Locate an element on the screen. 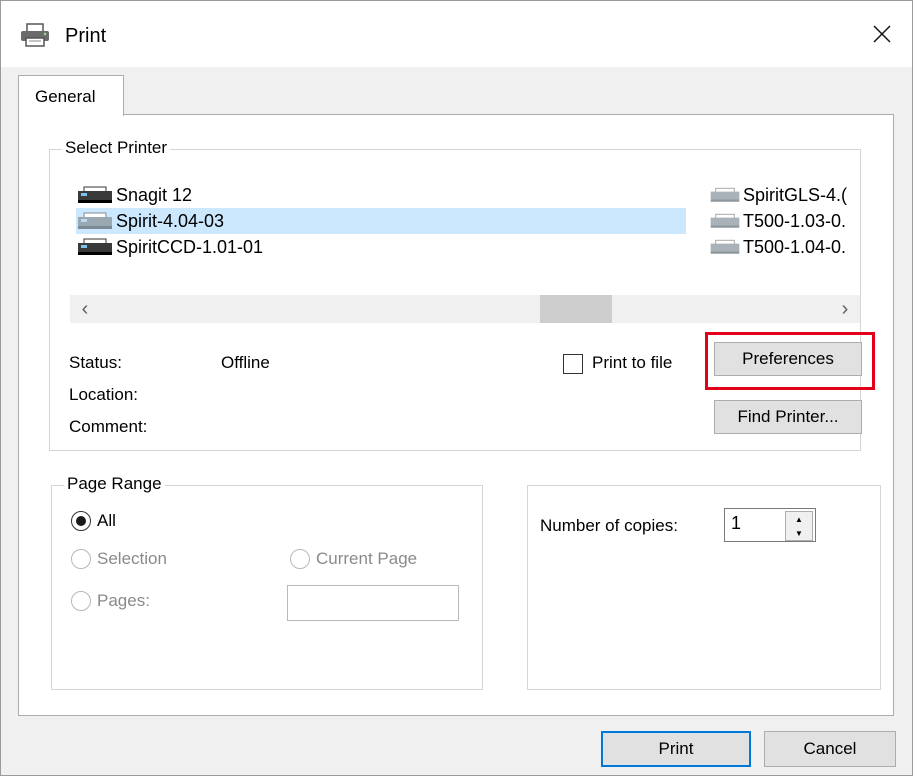 This screenshot has height=776, width=913. radio-current-page: Current Page is located at coordinates (353, 559).